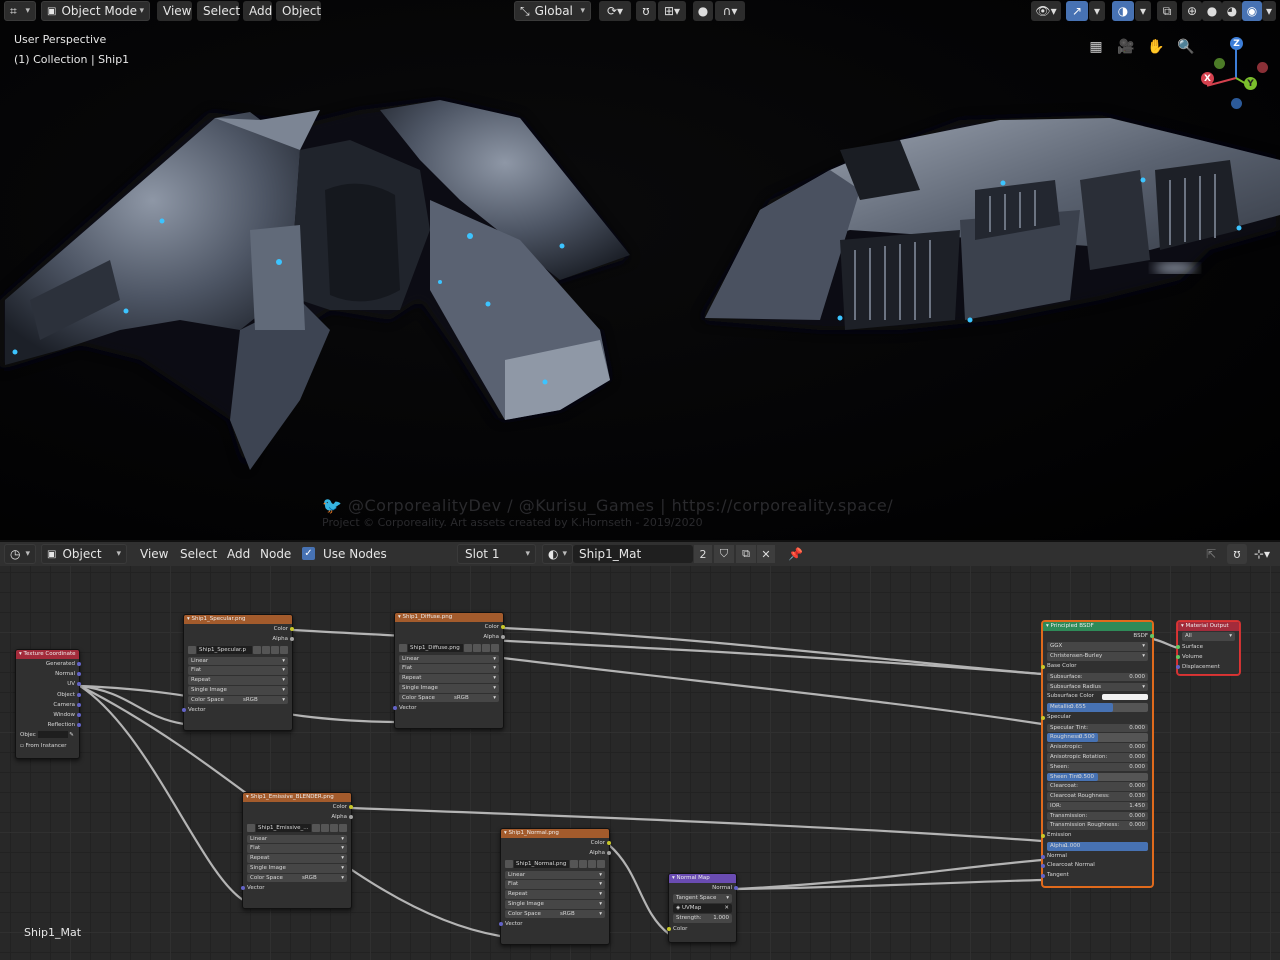  I want to click on space-dropdown: Tangent Space ▾, so click(702, 898).